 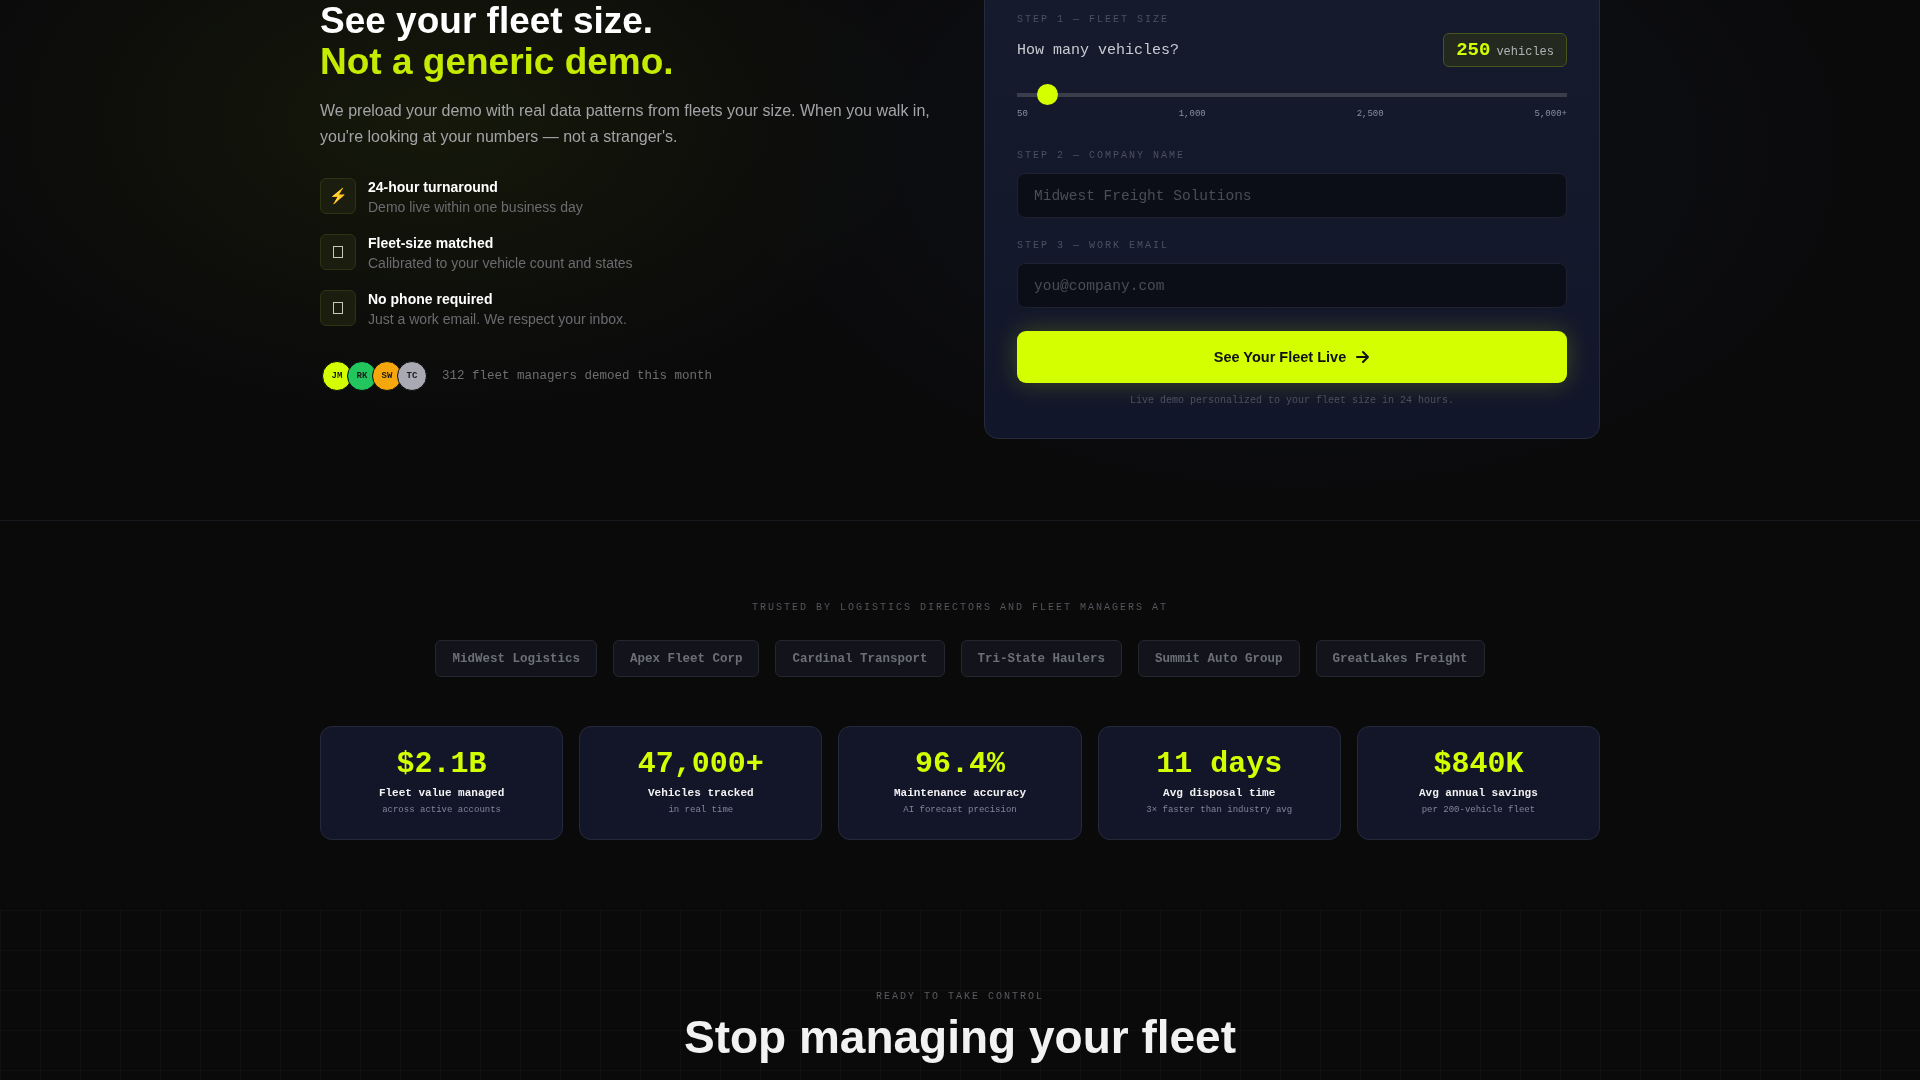 What do you see at coordinates (337, 376) in the screenshot?
I see `avatar: JM` at bounding box center [337, 376].